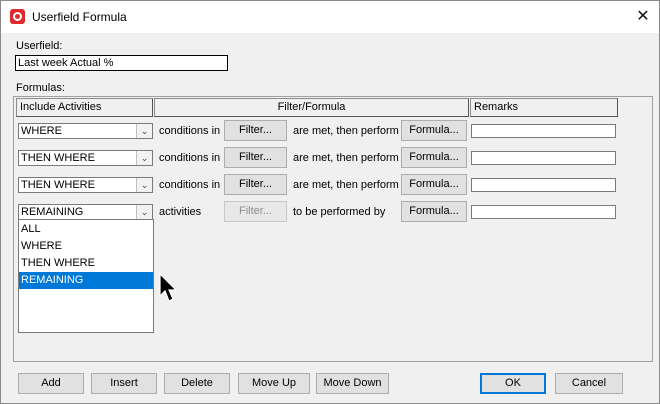  Describe the element at coordinates (121, 63) in the screenshot. I see `userfield-input: Last week Actual %` at that location.